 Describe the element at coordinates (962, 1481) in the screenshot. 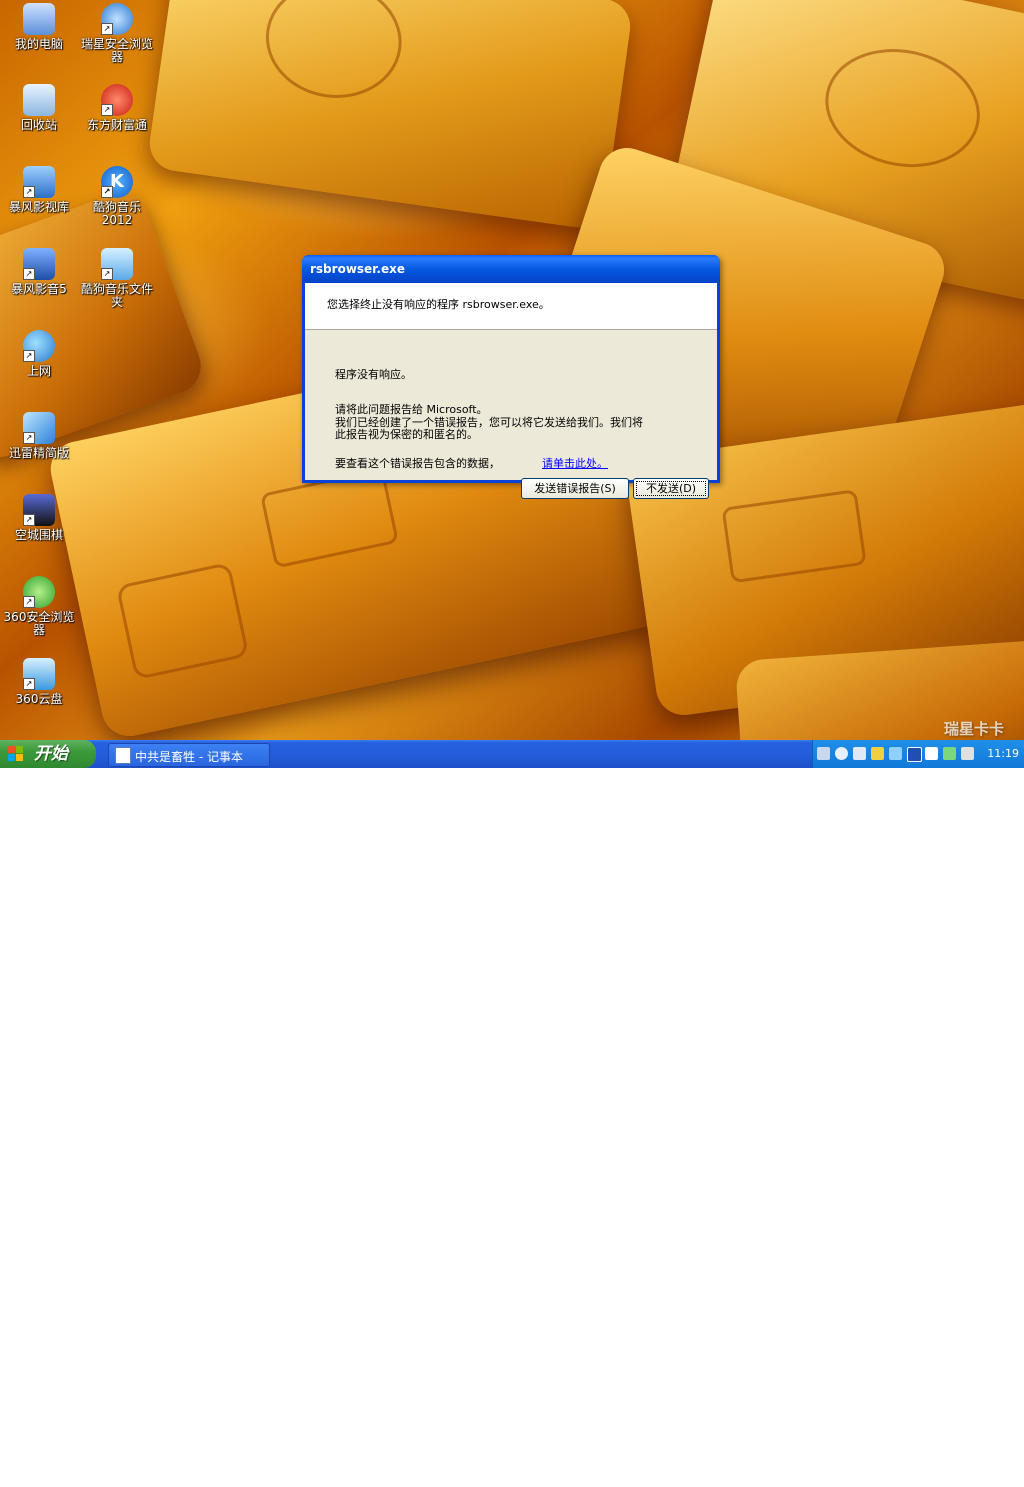

I see `watermark-url: kaka.rising.com` at that location.